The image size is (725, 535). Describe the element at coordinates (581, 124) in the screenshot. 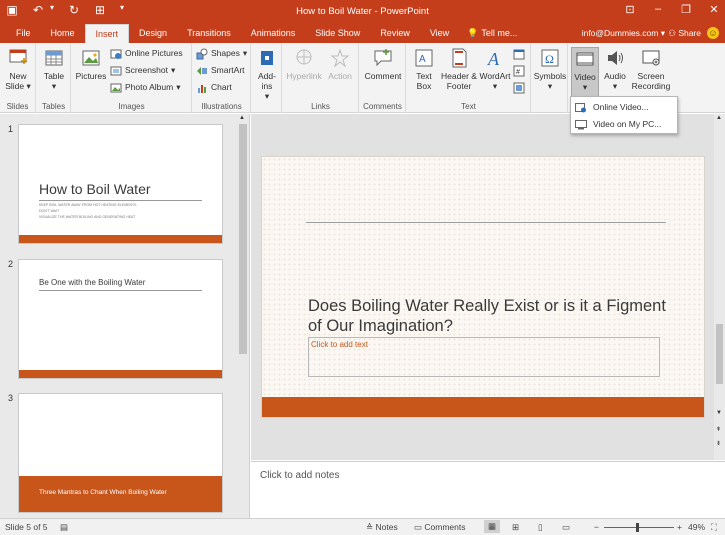

I see `video-on-pc-icon` at that location.